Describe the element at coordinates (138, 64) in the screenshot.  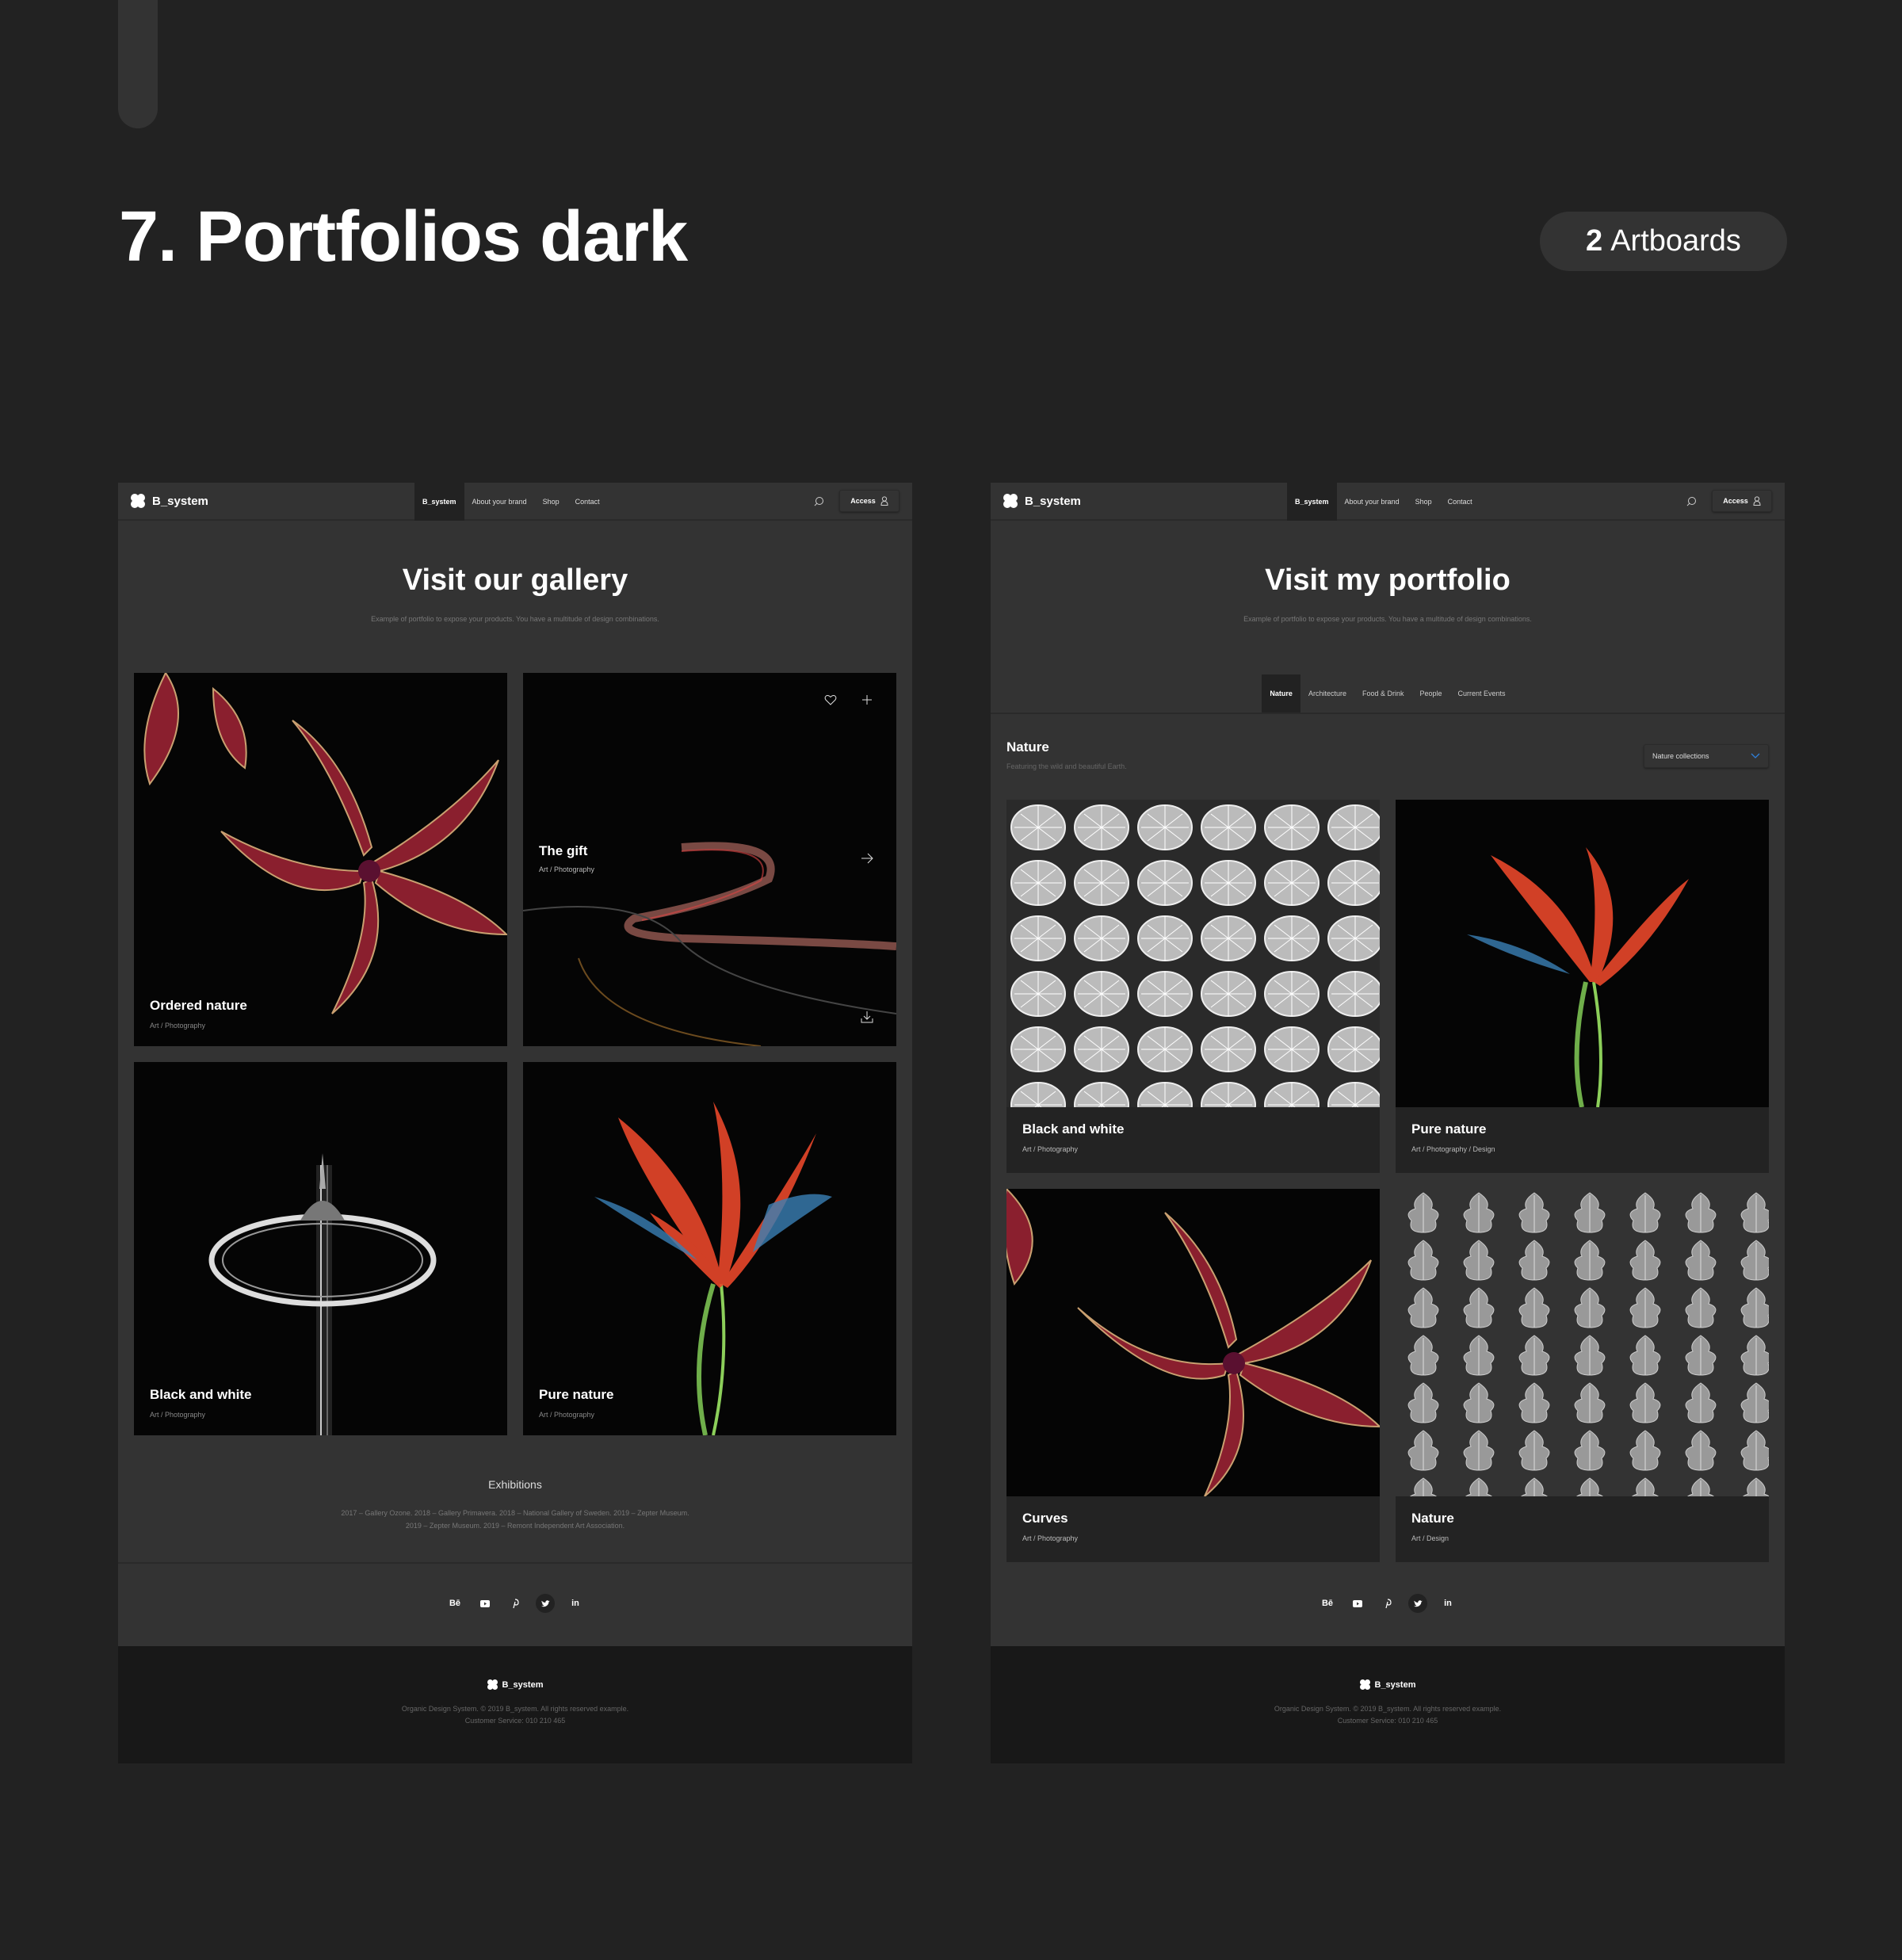
I see `decorative-pill` at that location.